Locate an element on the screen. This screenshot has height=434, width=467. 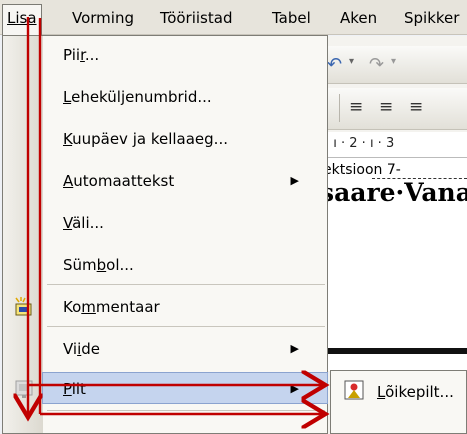
redo-icon: ↷ is located at coordinates (376, 64).